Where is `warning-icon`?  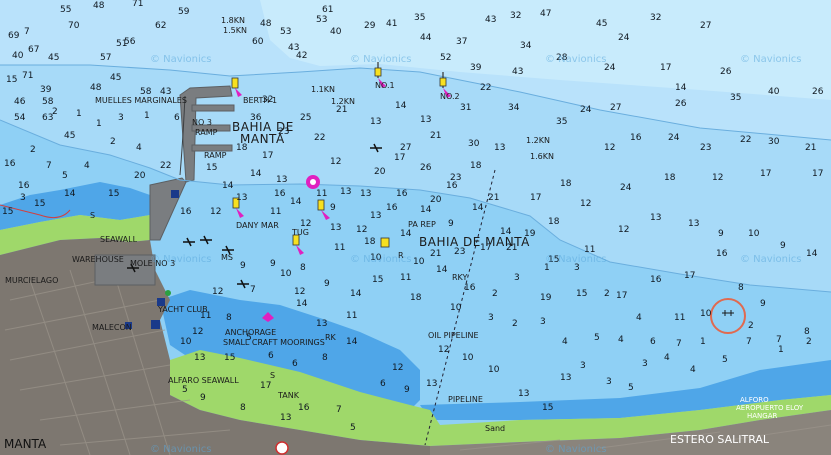
warning-icon is located at coordinates (282, 448).